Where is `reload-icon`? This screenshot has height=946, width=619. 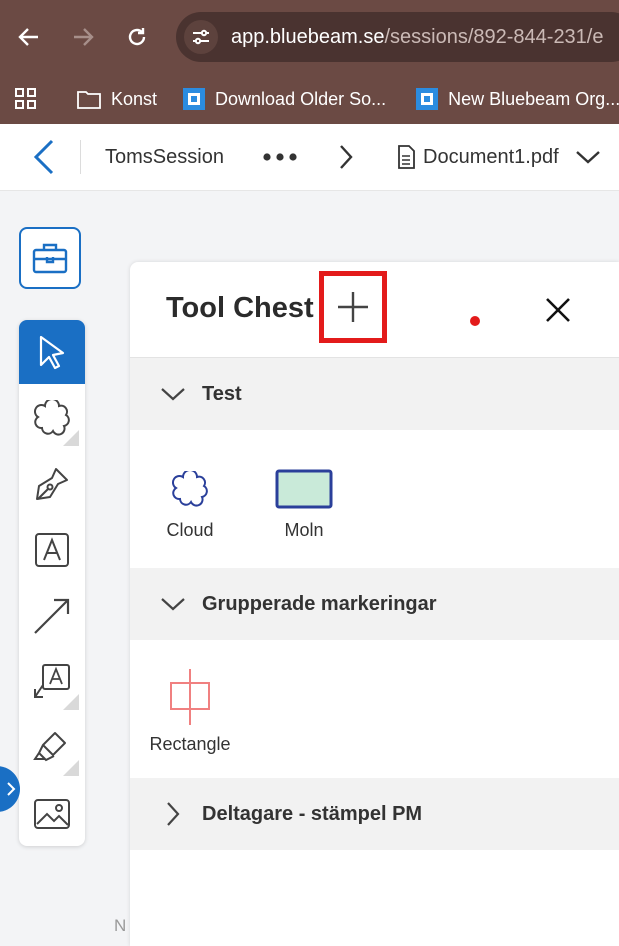
reload-icon is located at coordinates (137, 37).